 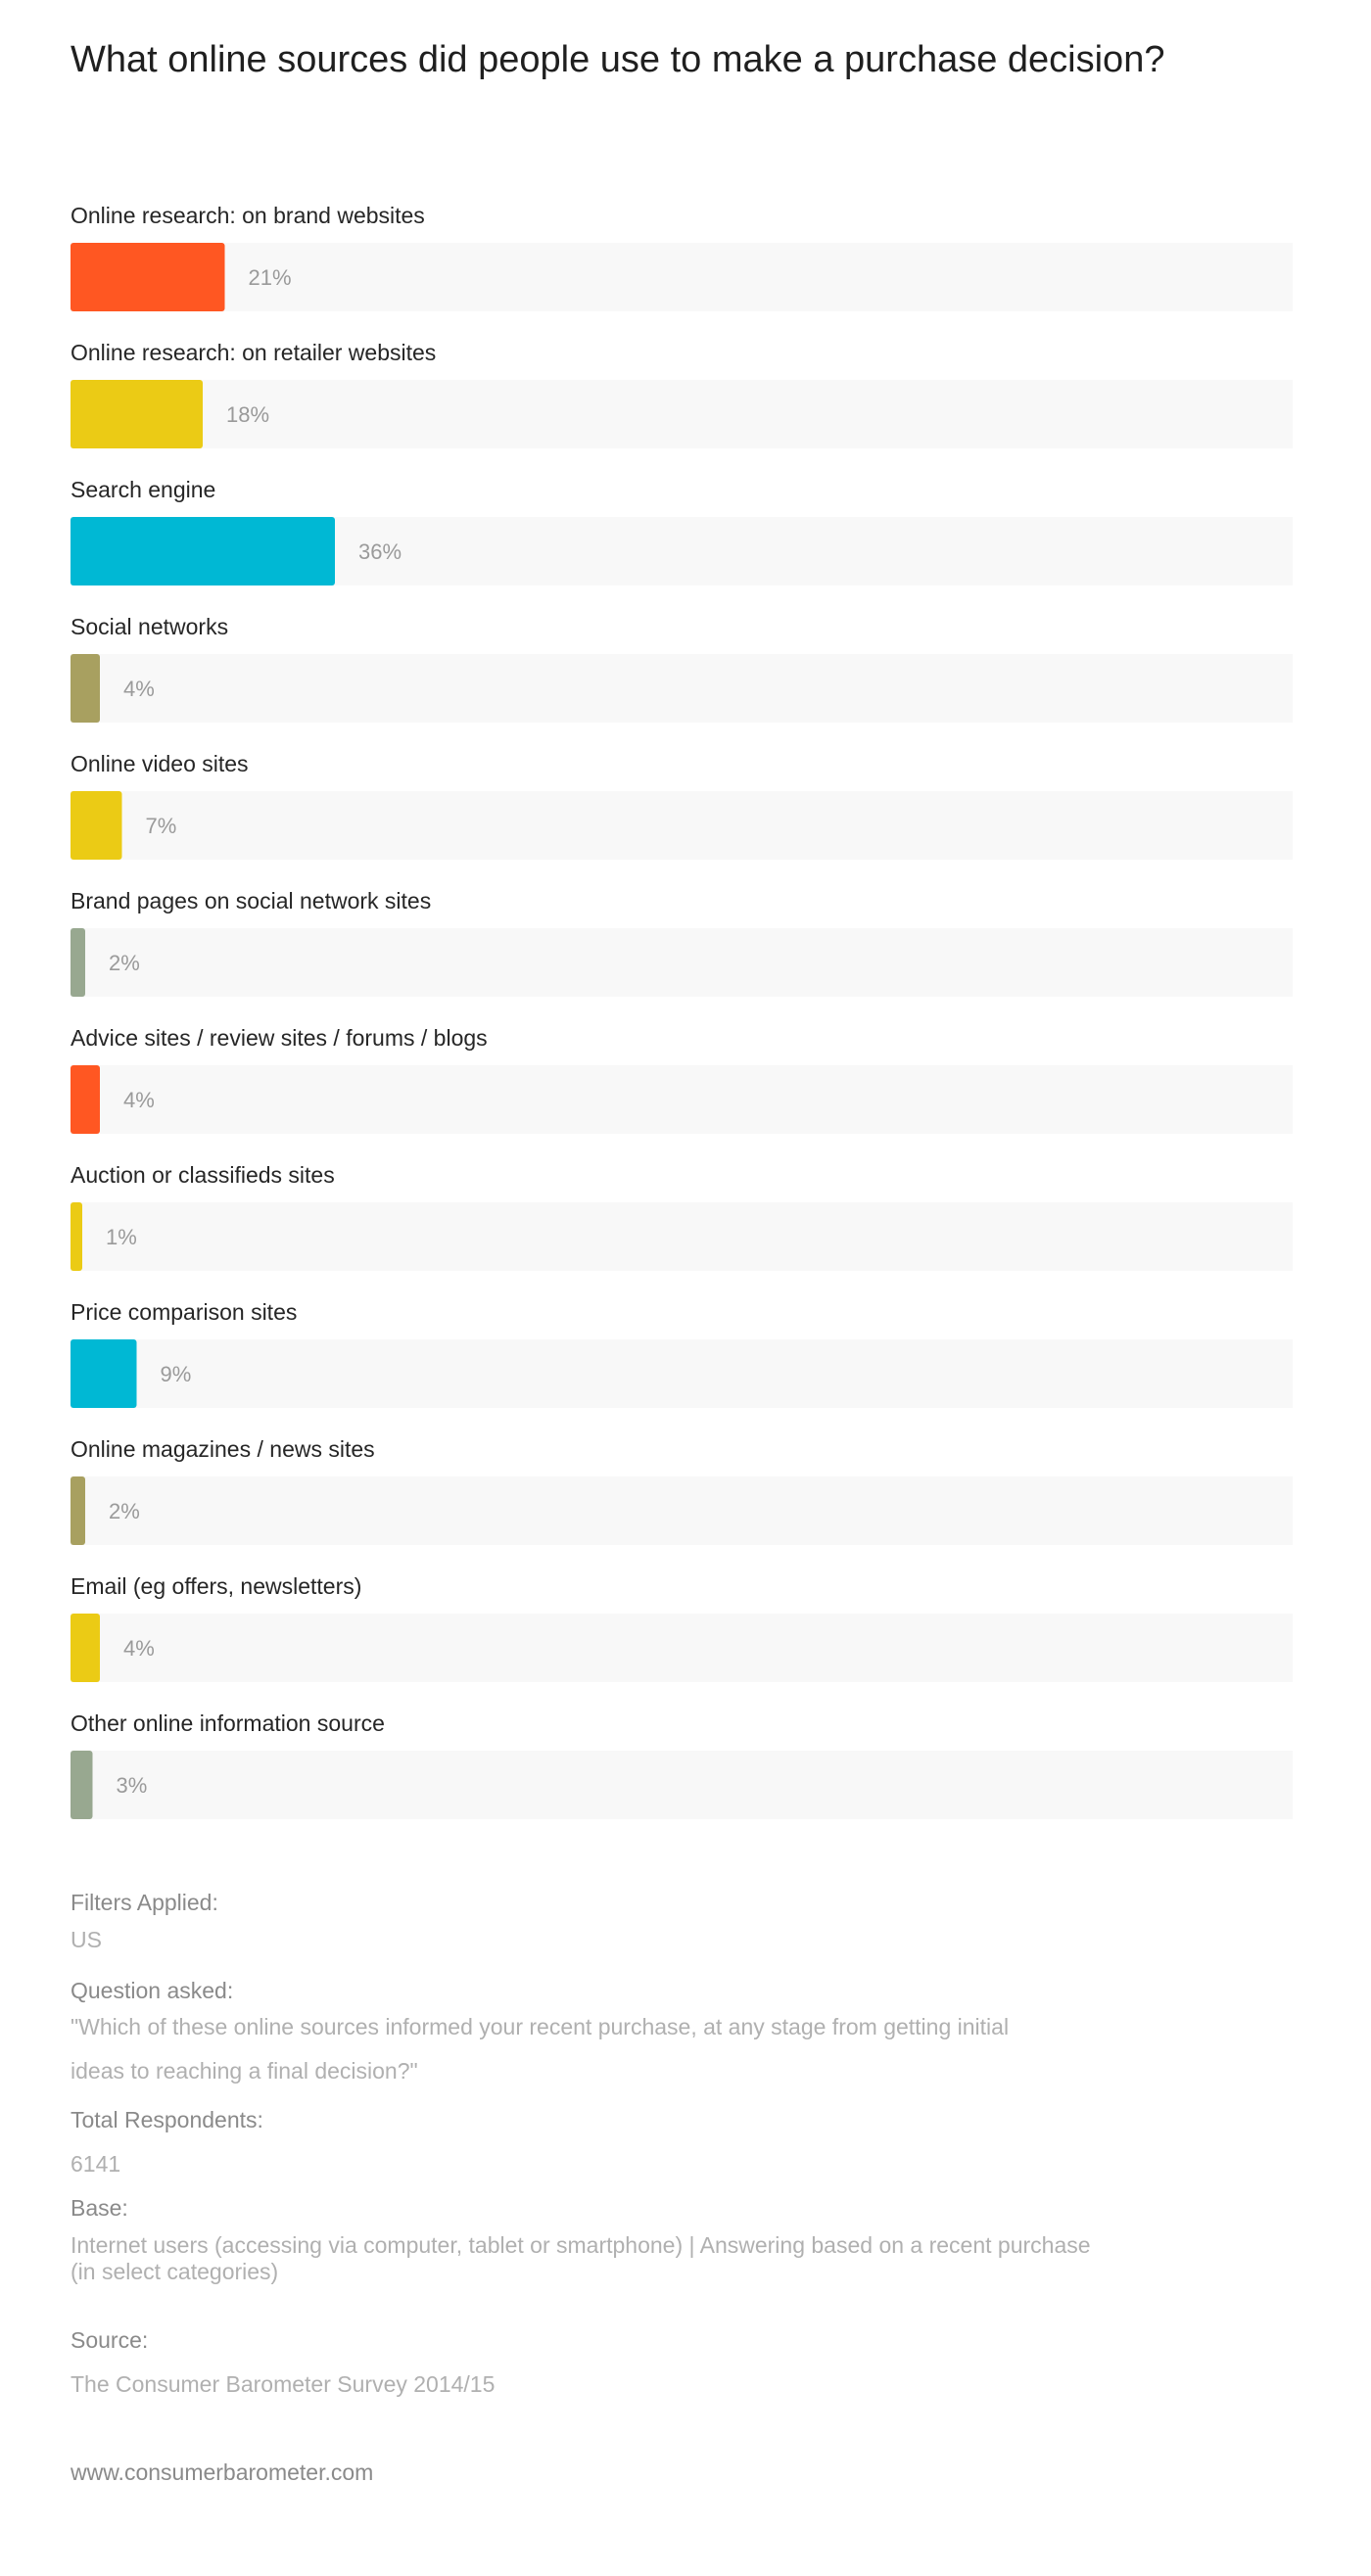 What do you see at coordinates (271, 277) in the screenshot?
I see `value-label: 21%` at bounding box center [271, 277].